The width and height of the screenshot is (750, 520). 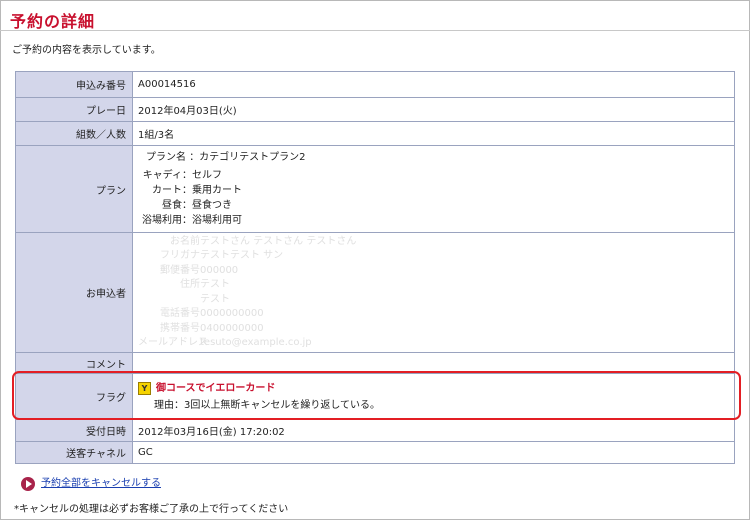 What do you see at coordinates (232, 328) in the screenshot?
I see `applicant-item-value: 0400000000` at bounding box center [232, 328].